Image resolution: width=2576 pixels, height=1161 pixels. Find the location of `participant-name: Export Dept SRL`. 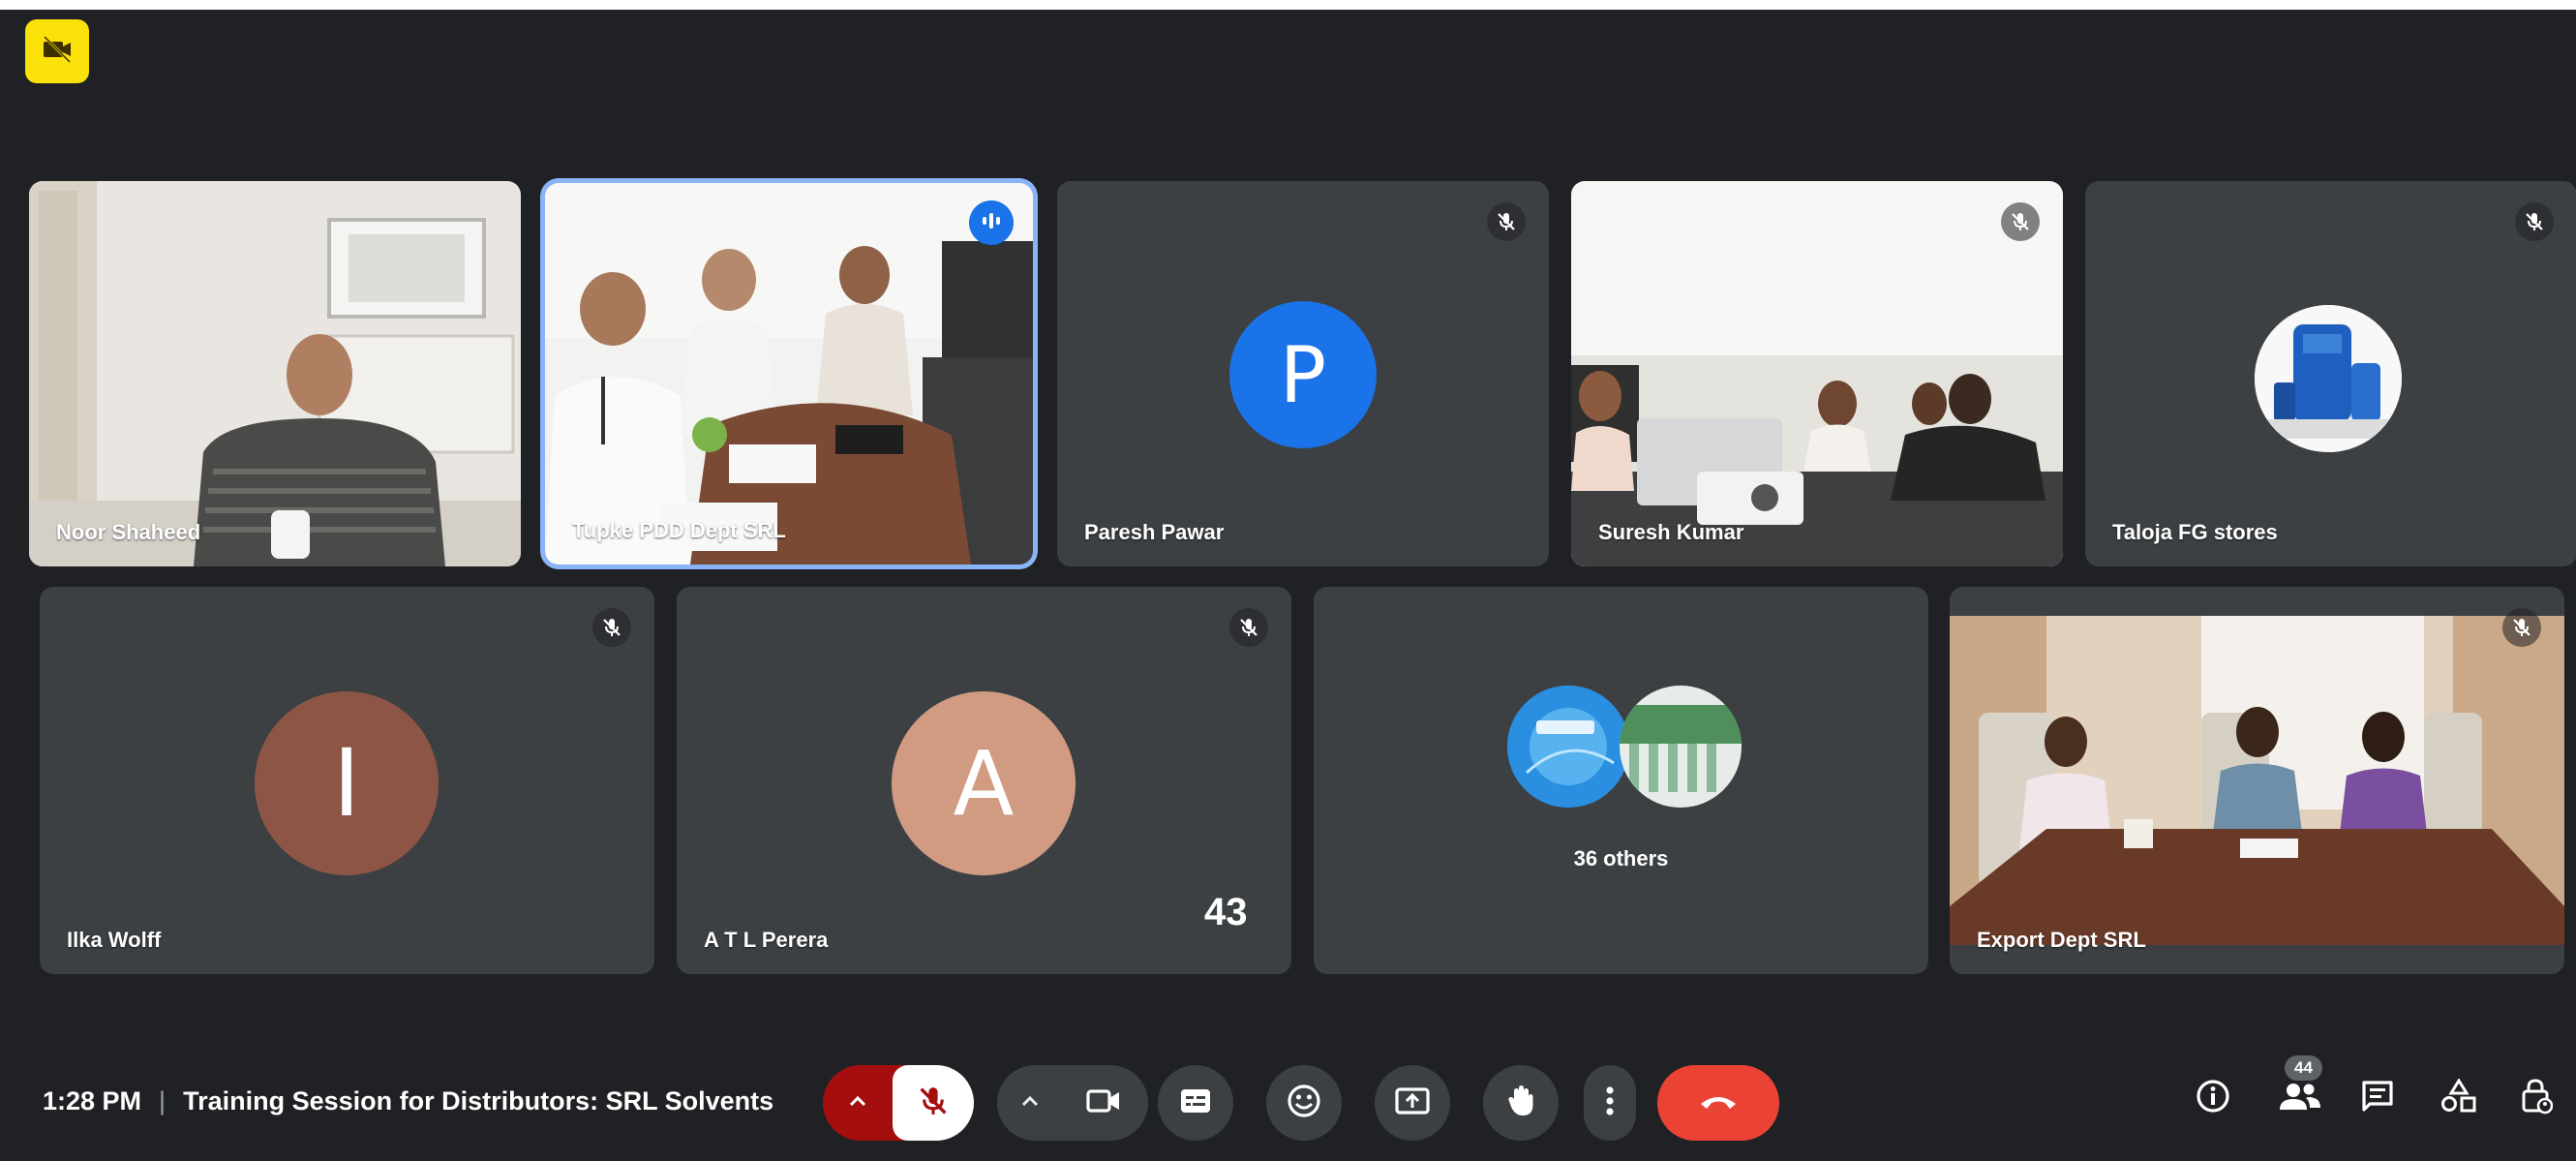

participant-name: Export Dept SRL is located at coordinates (2061, 940).